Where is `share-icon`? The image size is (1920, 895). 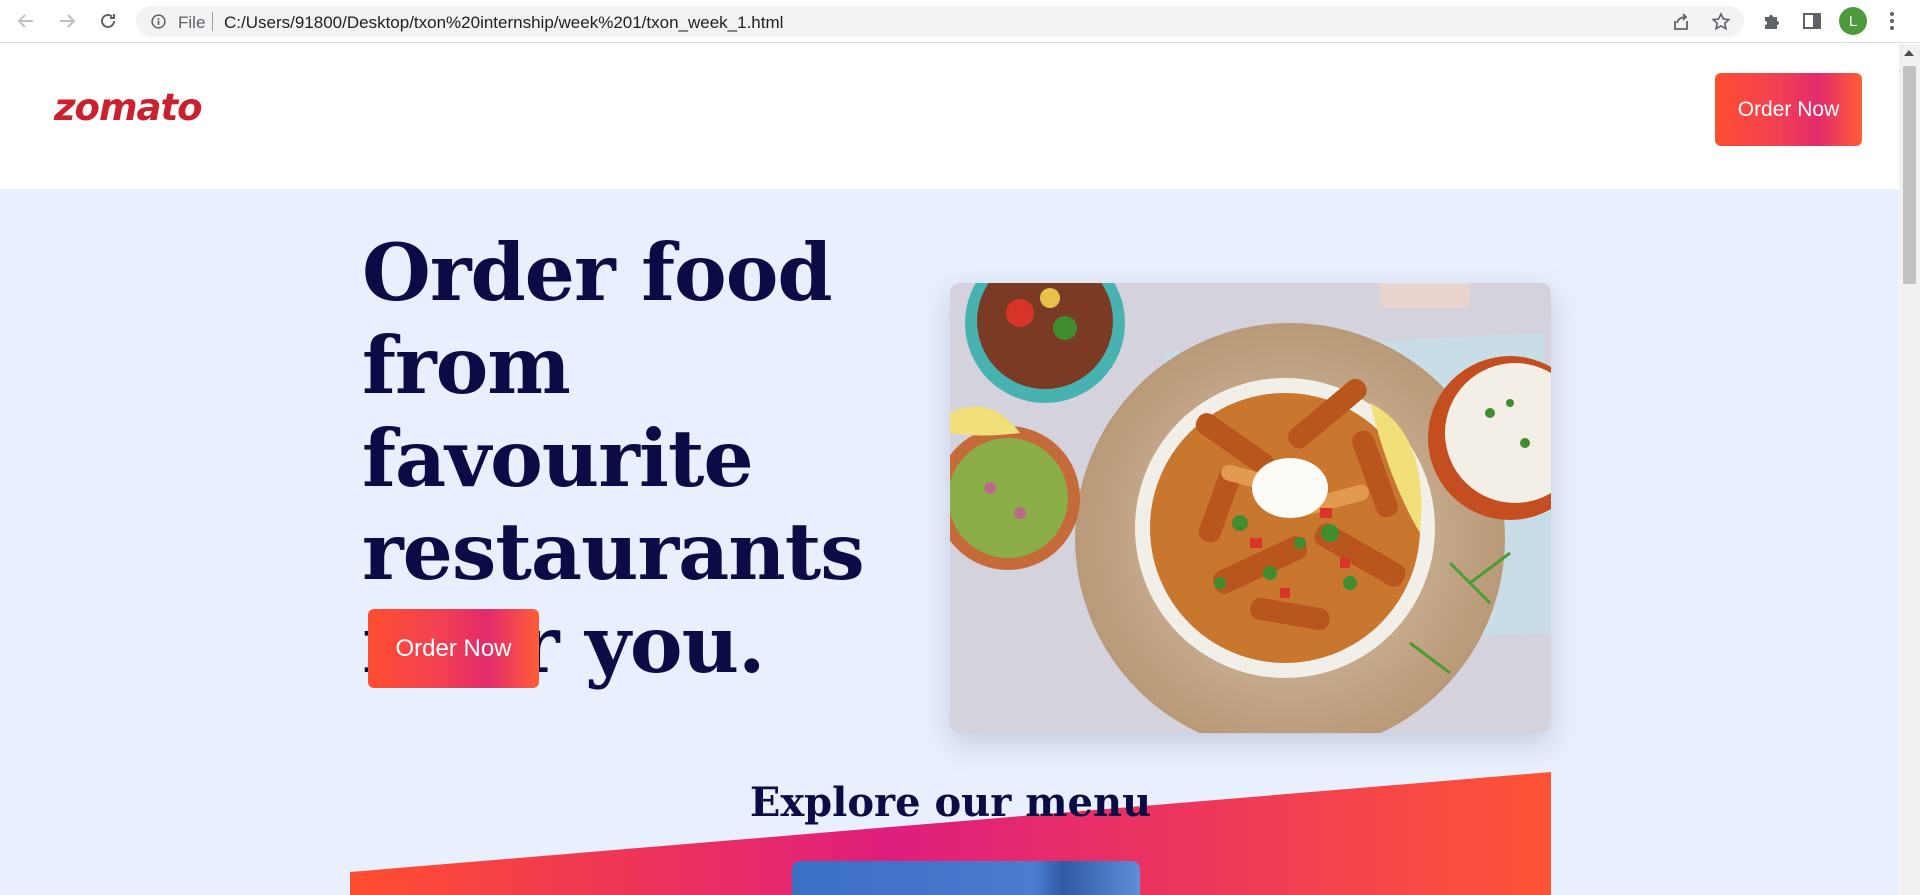
share-icon is located at coordinates (1681, 22).